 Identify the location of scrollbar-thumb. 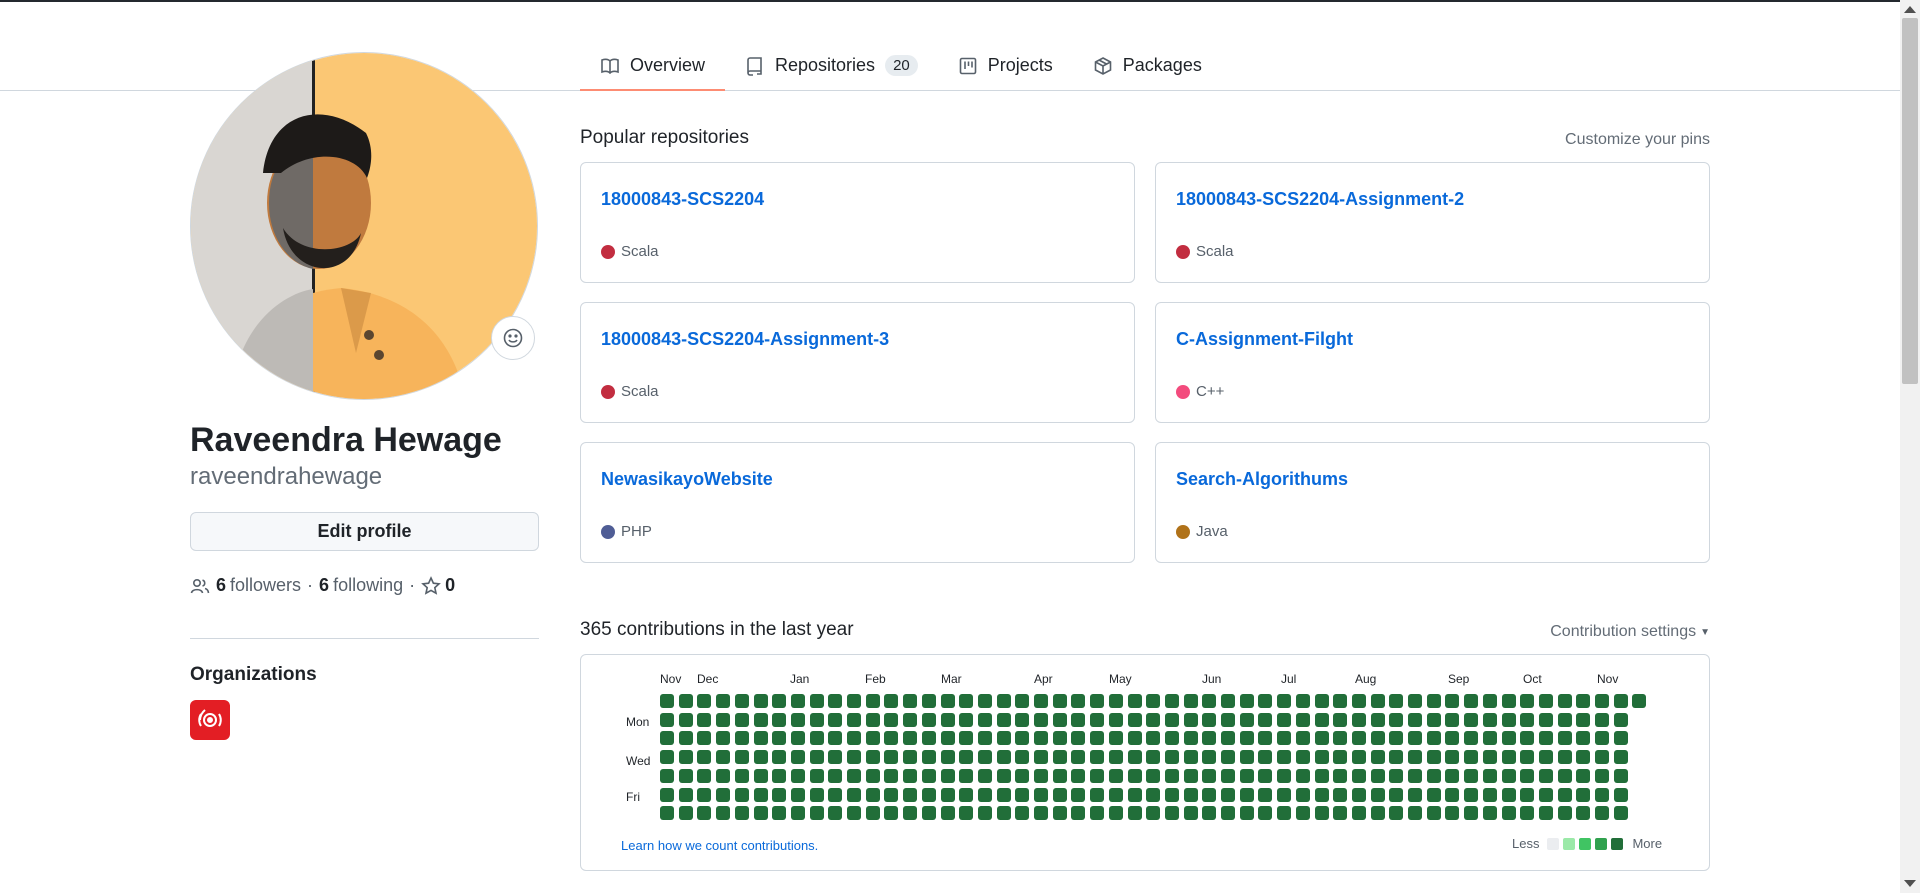
(1910, 201).